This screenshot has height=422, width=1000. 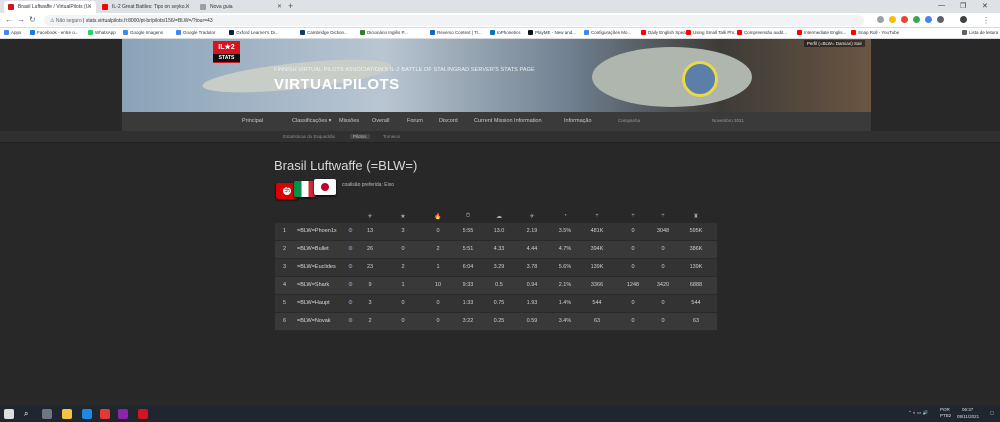 I want to click on nav-current-mission: Current Mission Information, so click(x=508, y=121).